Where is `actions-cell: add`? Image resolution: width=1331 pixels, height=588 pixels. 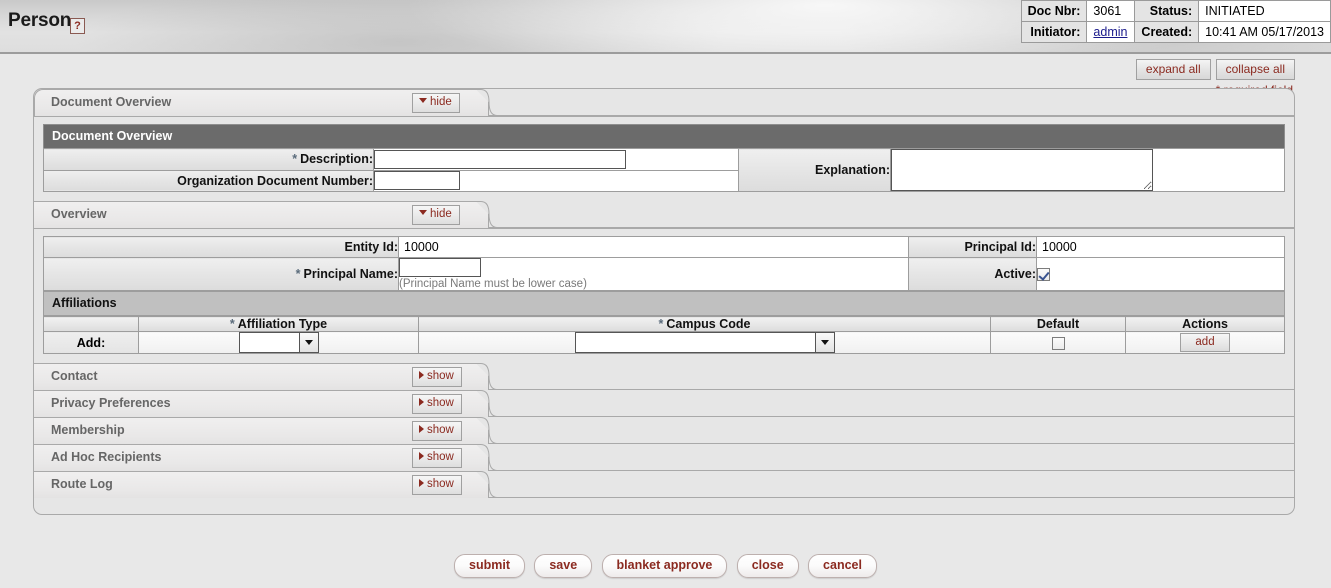 actions-cell: add is located at coordinates (1205, 342).